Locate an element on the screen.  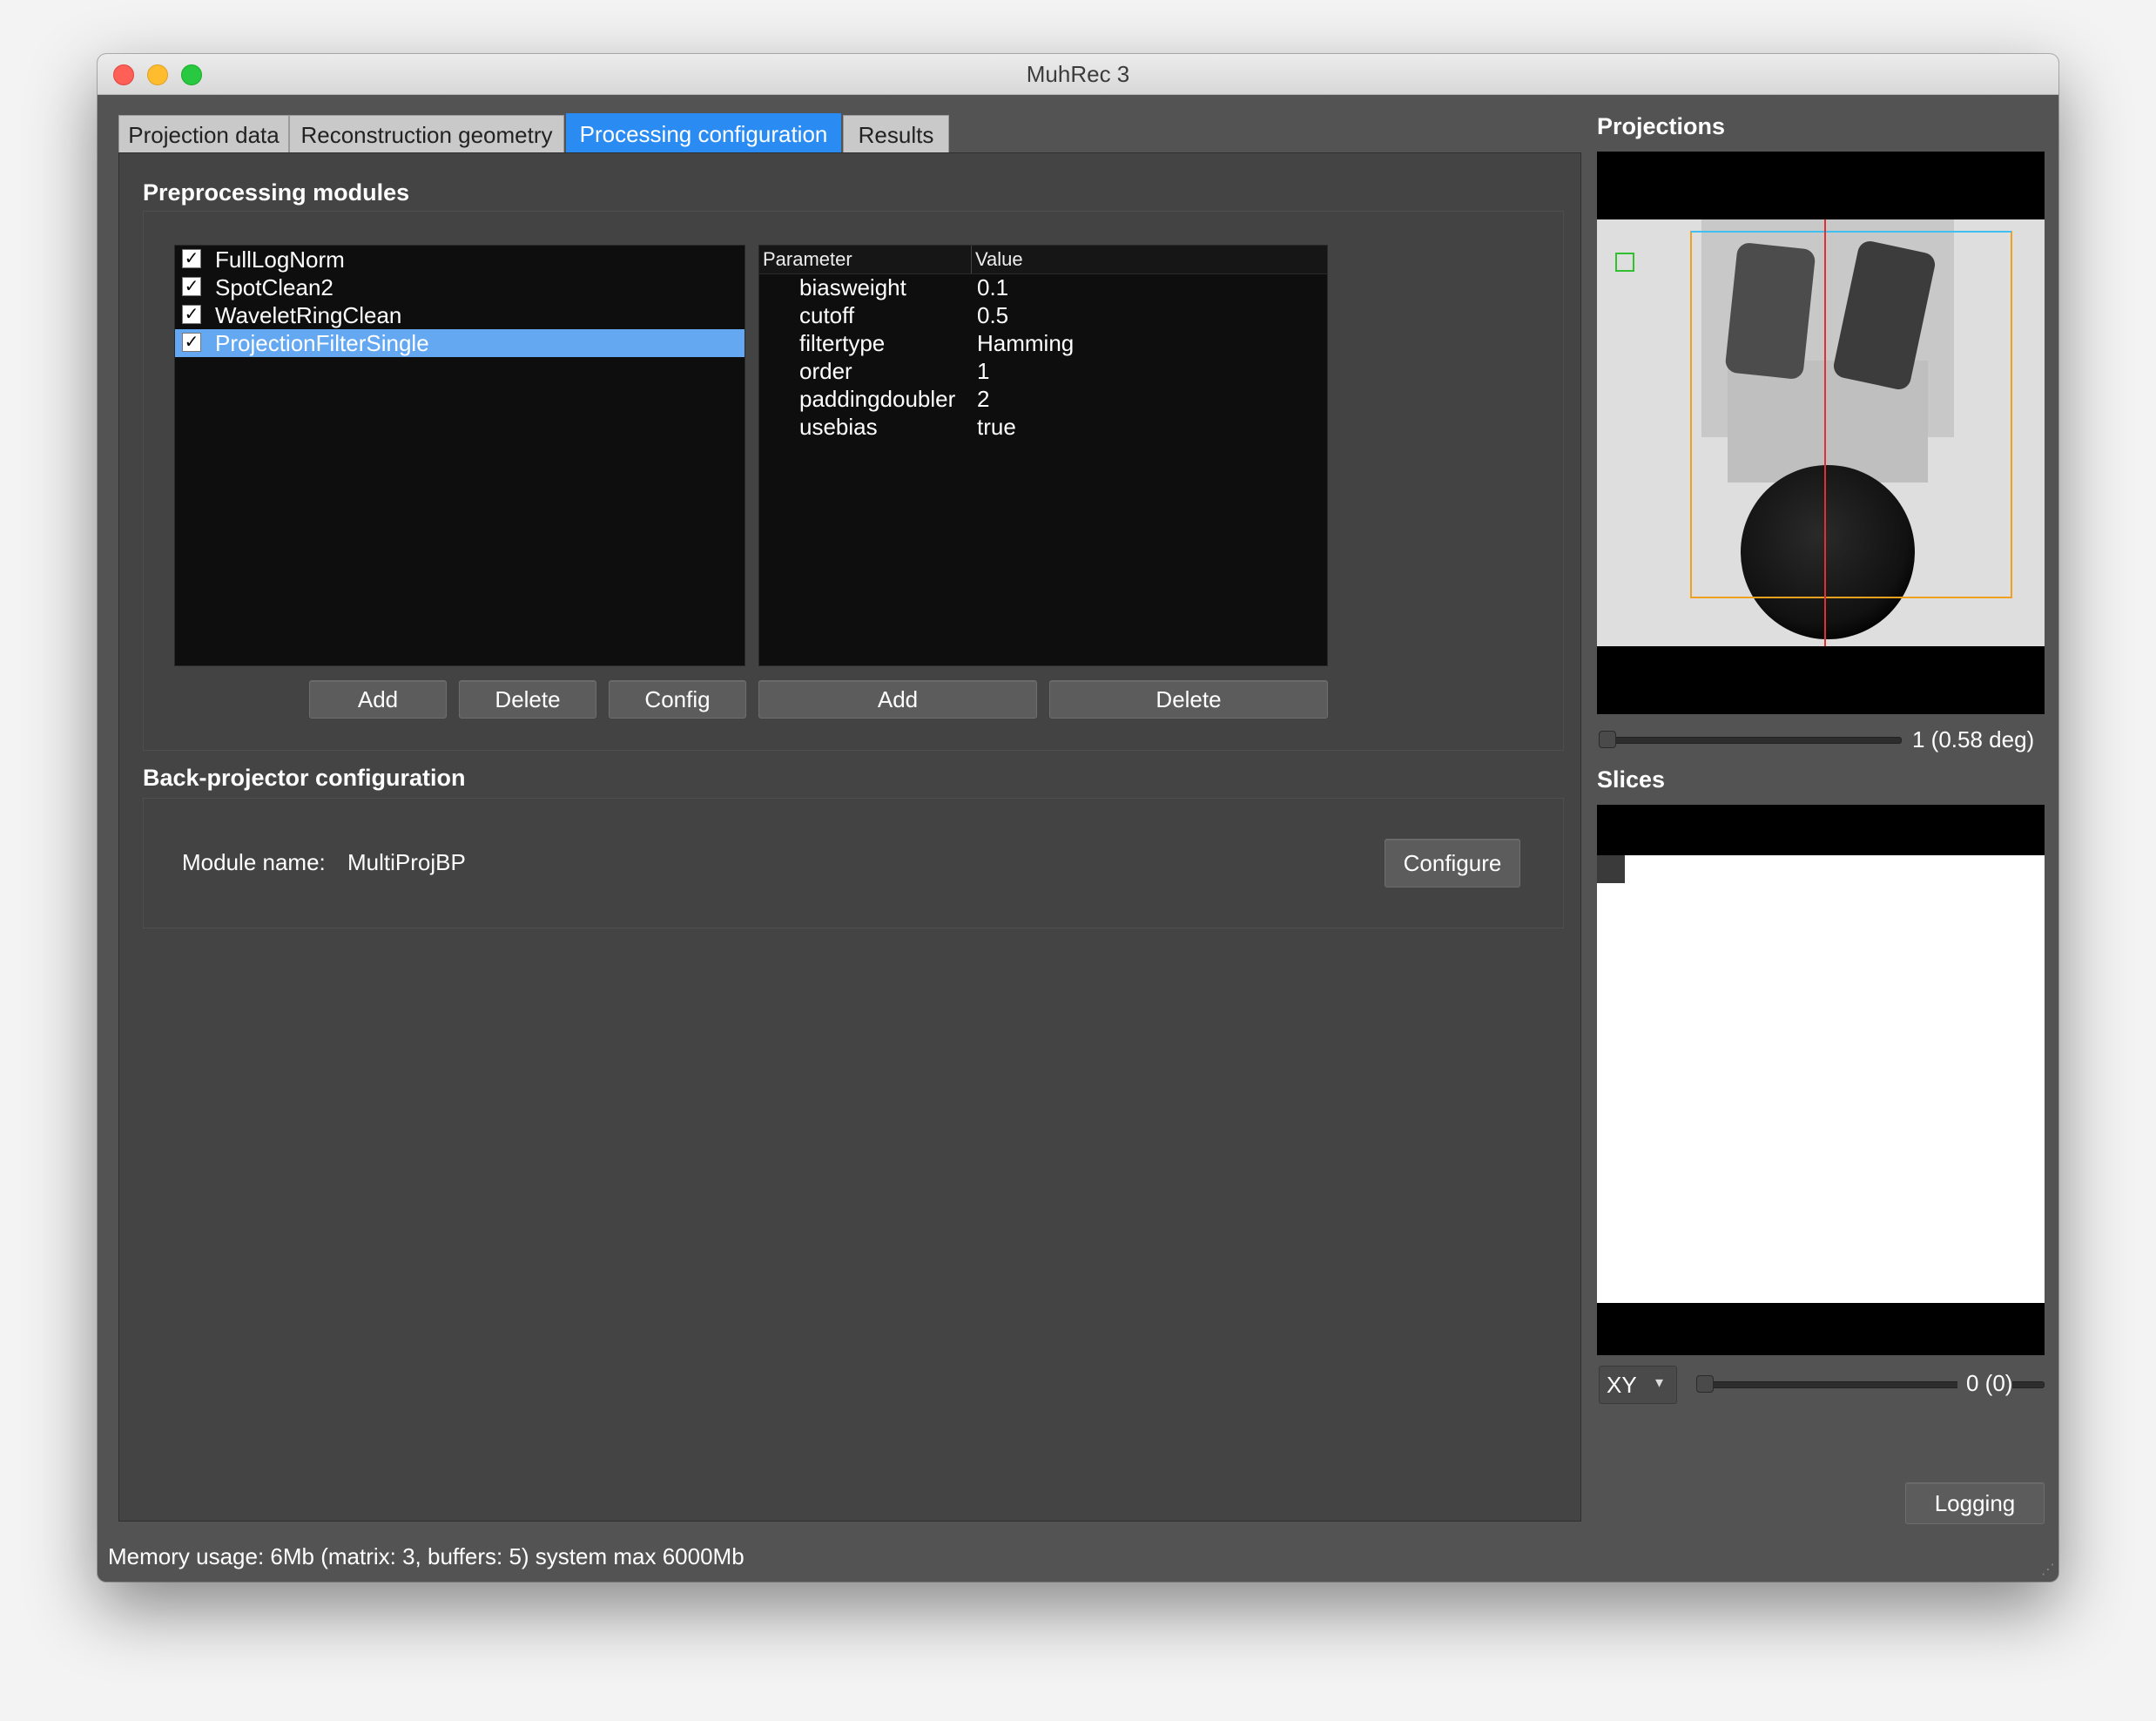
table-row: filtertype Hamming is located at coordinates (1043, 343).